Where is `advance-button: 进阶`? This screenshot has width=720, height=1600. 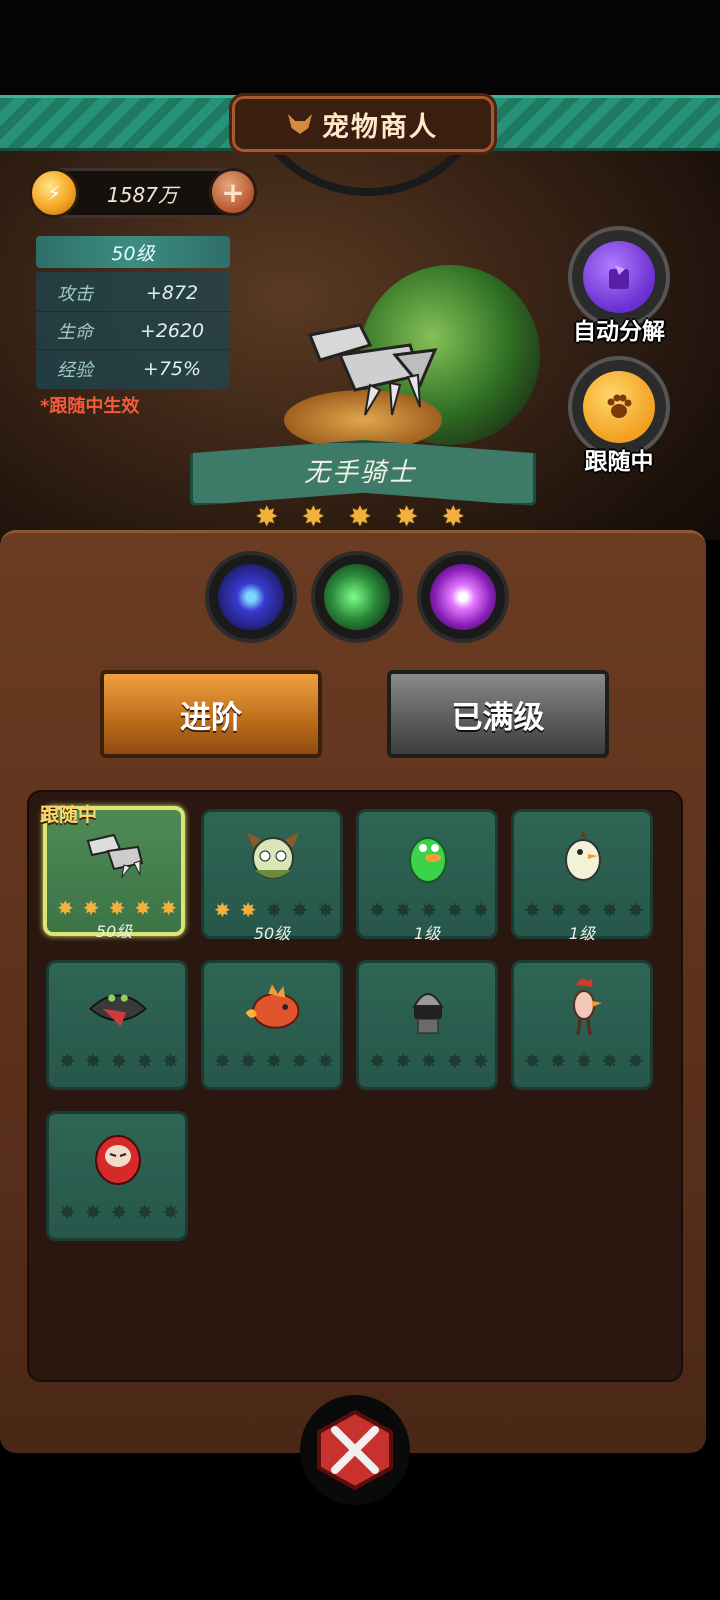
advance-button: 进阶 is located at coordinates (211, 714).